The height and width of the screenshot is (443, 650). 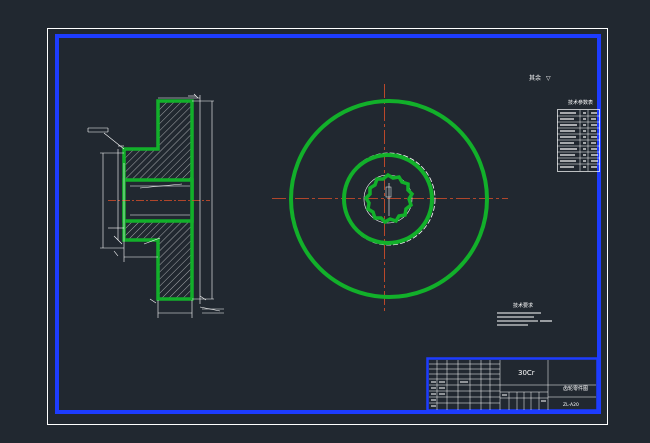 I want to click on material-label: 30Cr, so click(x=526, y=373).